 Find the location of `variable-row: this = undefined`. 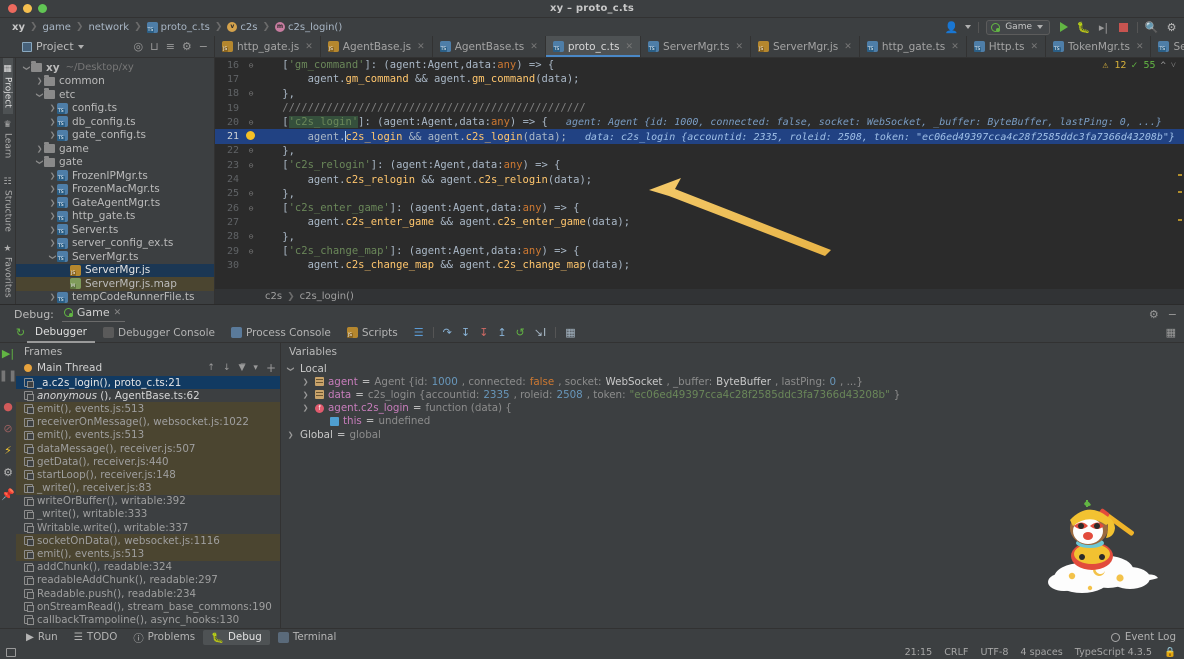

variable-row: this = undefined is located at coordinates (732, 421).